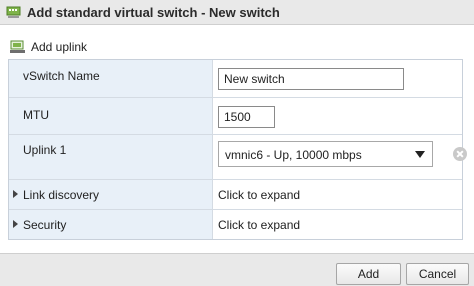 Image resolution: width=474 pixels, height=286 pixels. What do you see at coordinates (368, 274) in the screenshot?
I see `add-button: Add` at bounding box center [368, 274].